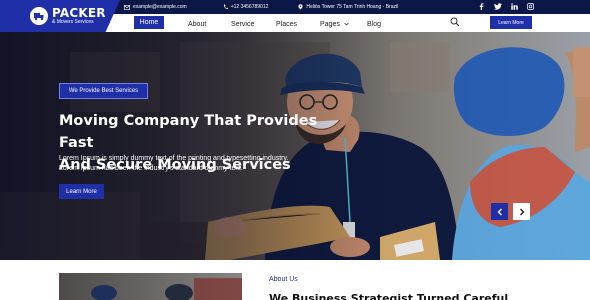 Image resolution: width=590 pixels, height=300 pixels. I want to click on about-label: About Us, so click(283, 279).